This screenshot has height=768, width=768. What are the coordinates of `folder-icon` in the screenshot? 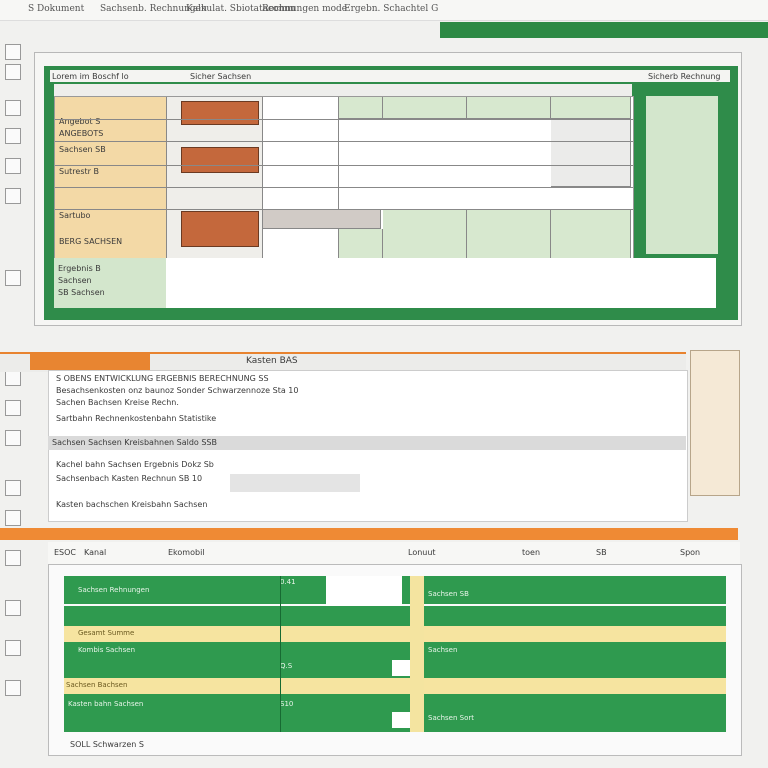 It's located at (13, 196).